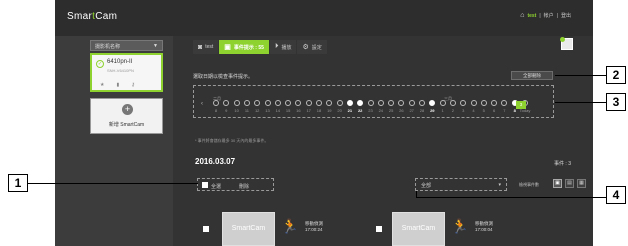 The height and width of the screenshot is (246, 628). Describe the element at coordinates (426, 186) in the screenshot. I see `event-type-value: 全部` at that location.